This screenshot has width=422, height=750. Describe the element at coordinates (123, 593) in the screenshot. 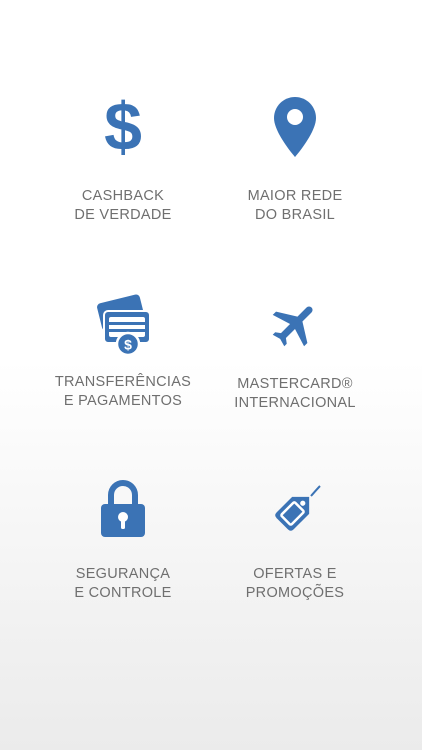

I see `feature-seguranca-line2: E CONTROLE` at that location.